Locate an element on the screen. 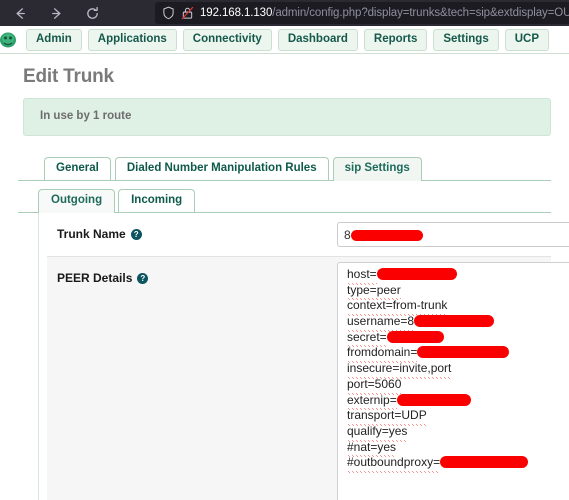 Image resolution: width=569 pixels, height=500 pixels. subtab-outgoing: Outgoing is located at coordinates (77, 201).